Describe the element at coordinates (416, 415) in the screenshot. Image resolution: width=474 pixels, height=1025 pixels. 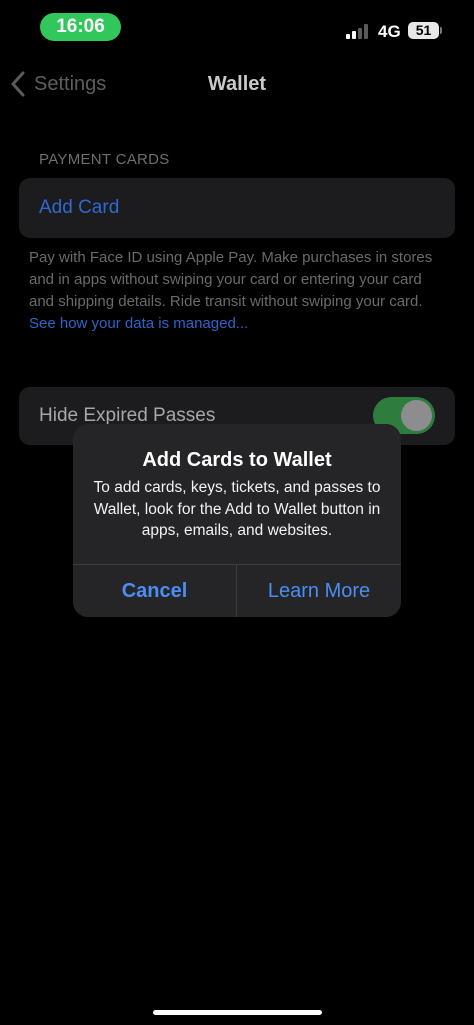
I see `toggle-knob` at that location.